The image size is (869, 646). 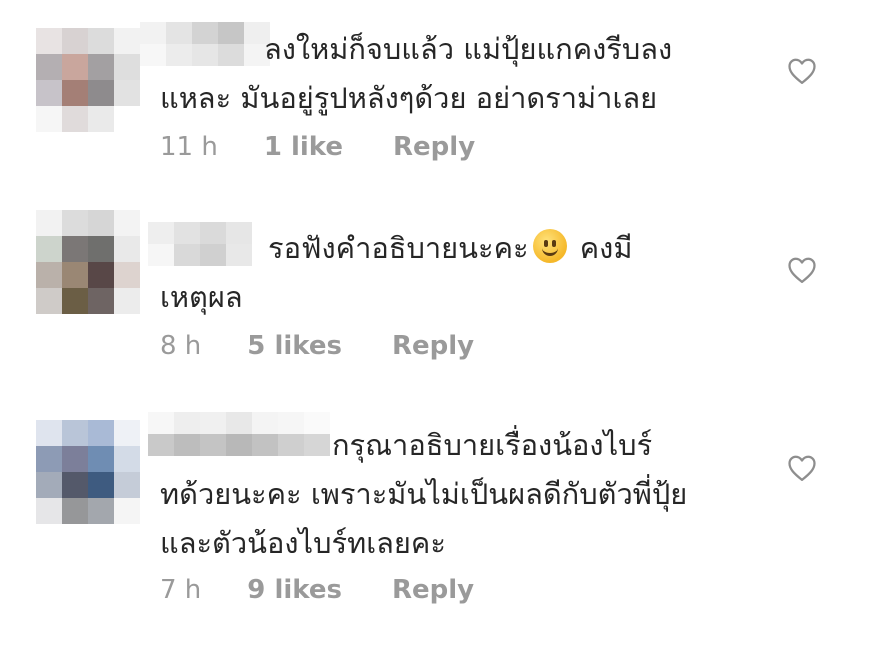 What do you see at coordinates (181, 590) in the screenshot?
I see `comment-timestamp: 7 h` at bounding box center [181, 590].